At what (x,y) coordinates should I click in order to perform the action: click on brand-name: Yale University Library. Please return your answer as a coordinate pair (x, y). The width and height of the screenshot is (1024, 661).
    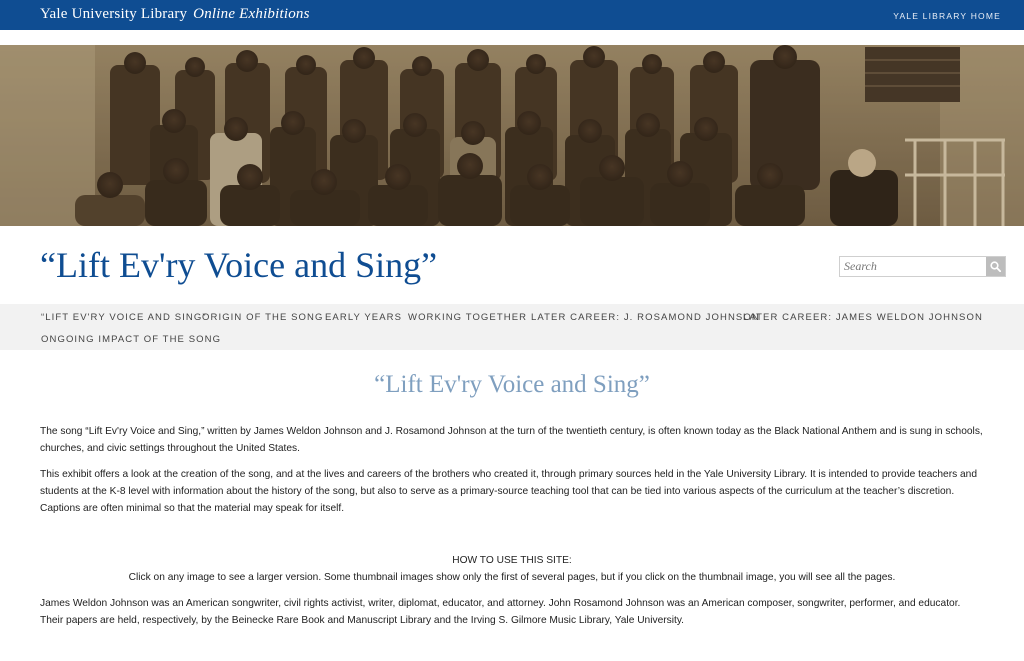
    Looking at the image, I should click on (114, 14).